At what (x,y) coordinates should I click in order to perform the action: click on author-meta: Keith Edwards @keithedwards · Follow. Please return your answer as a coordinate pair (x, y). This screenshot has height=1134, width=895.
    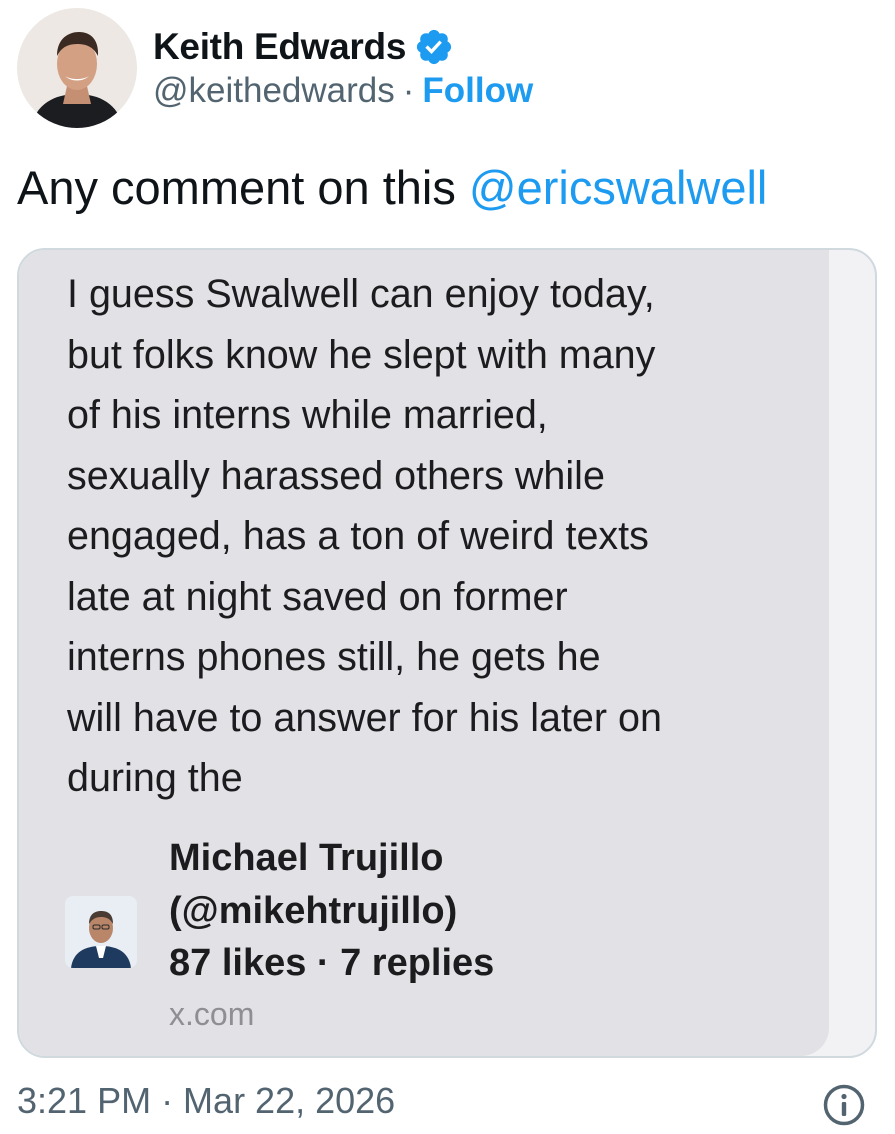
    Looking at the image, I should click on (343, 68).